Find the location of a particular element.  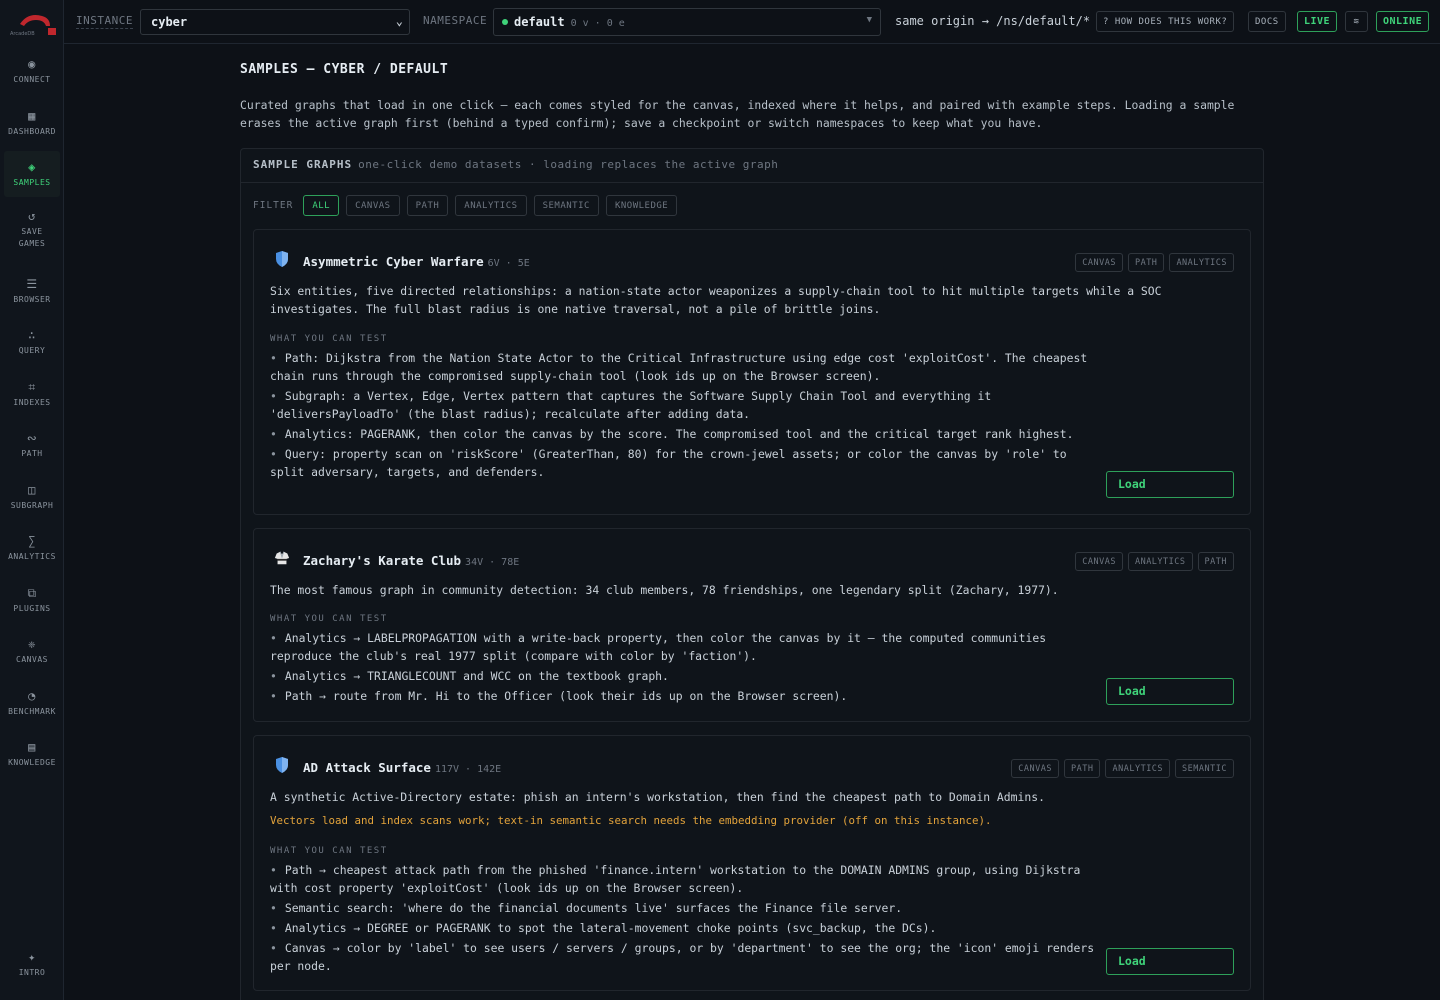

sidebar-item-intro: ✦ INTRO is located at coordinates (32, 964).